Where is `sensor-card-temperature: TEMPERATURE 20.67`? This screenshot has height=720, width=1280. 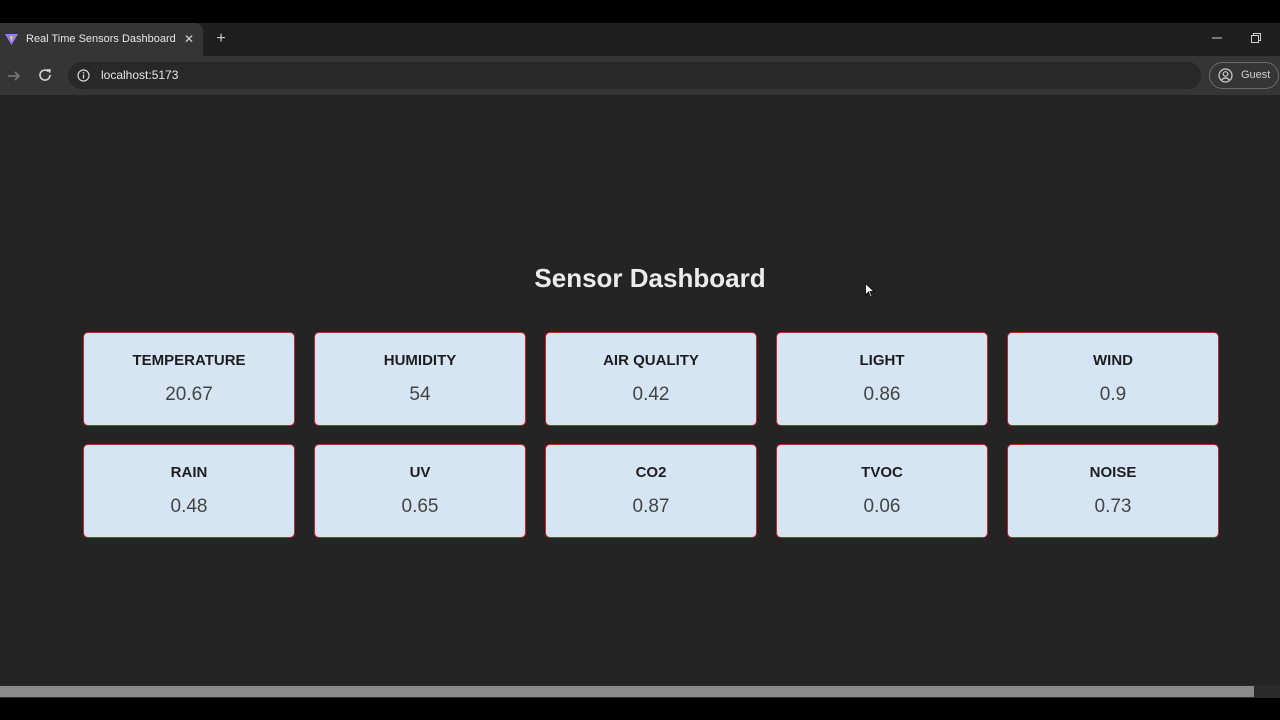 sensor-card-temperature: TEMPERATURE 20.67 is located at coordinates (189, 379).